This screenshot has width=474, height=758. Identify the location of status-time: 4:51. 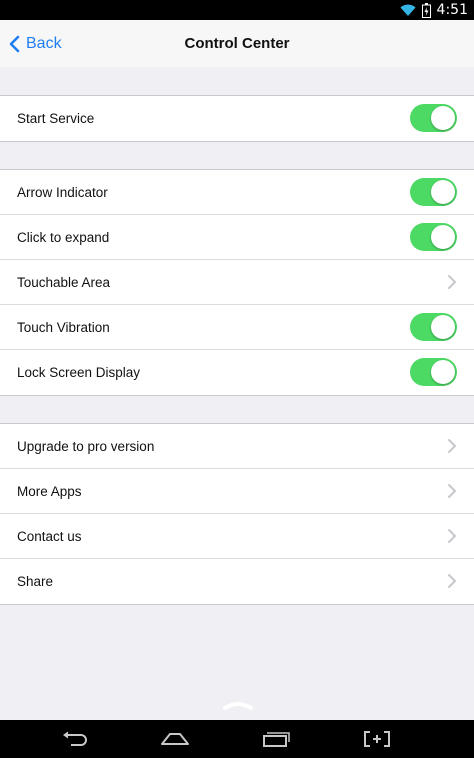
(452, 10).